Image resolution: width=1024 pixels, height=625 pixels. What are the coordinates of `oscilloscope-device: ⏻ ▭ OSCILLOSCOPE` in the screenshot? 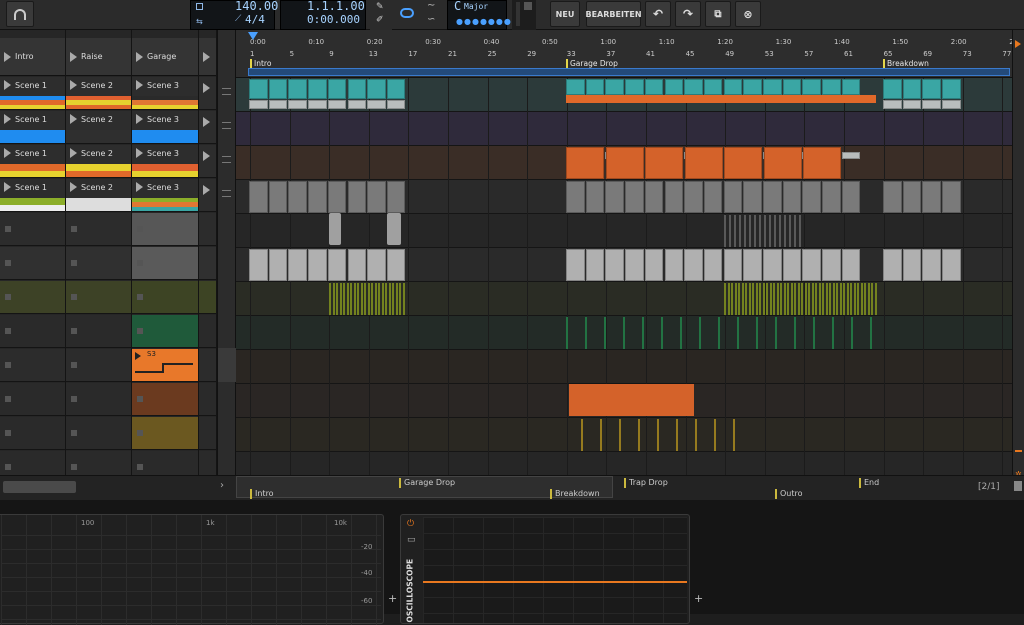 It's located at (545, 569).